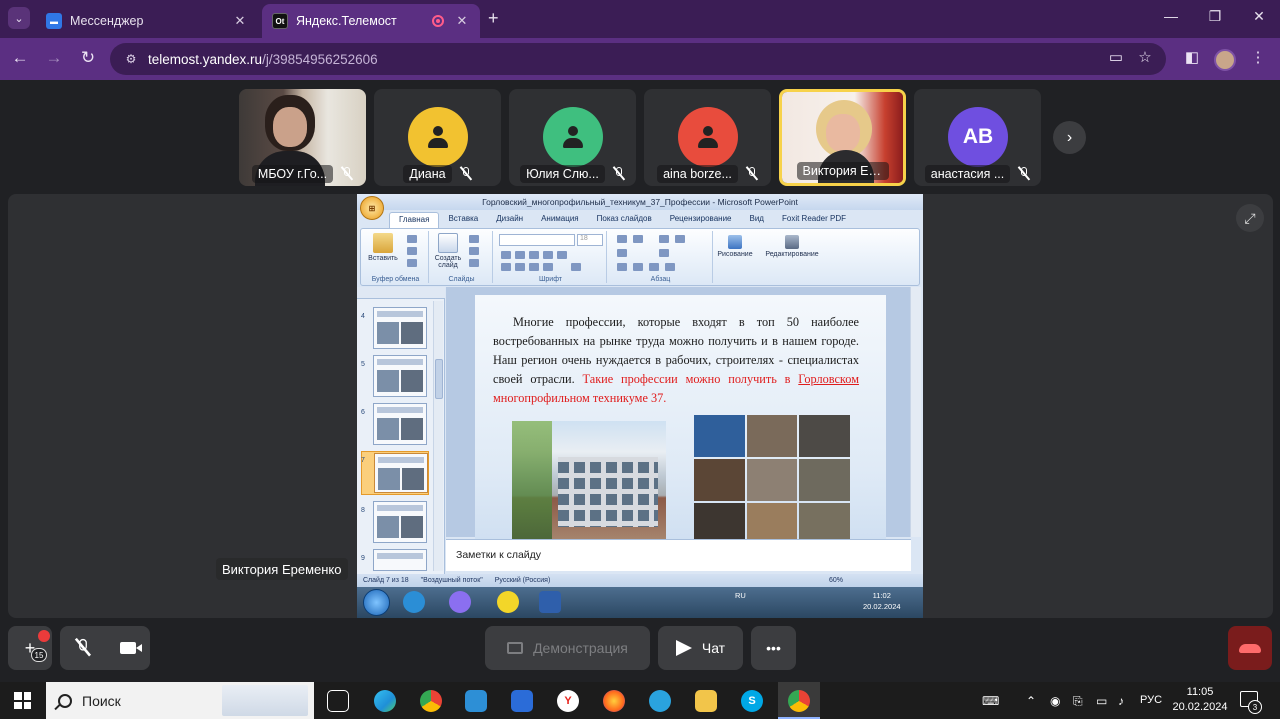 Image resolution: width=1280 pixels, height=719 pixels. Describe the element at coordinates (522, 580) in the screenshot. I see `language-status: Русский (Россия)` at that location.